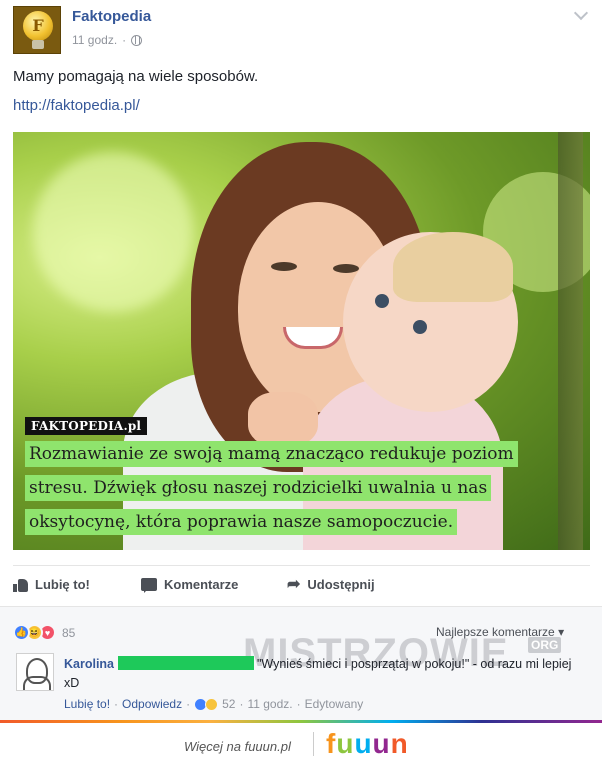  I want to click on reactions-summary: 👍 😆 ♥ 85, so click(44, 632).